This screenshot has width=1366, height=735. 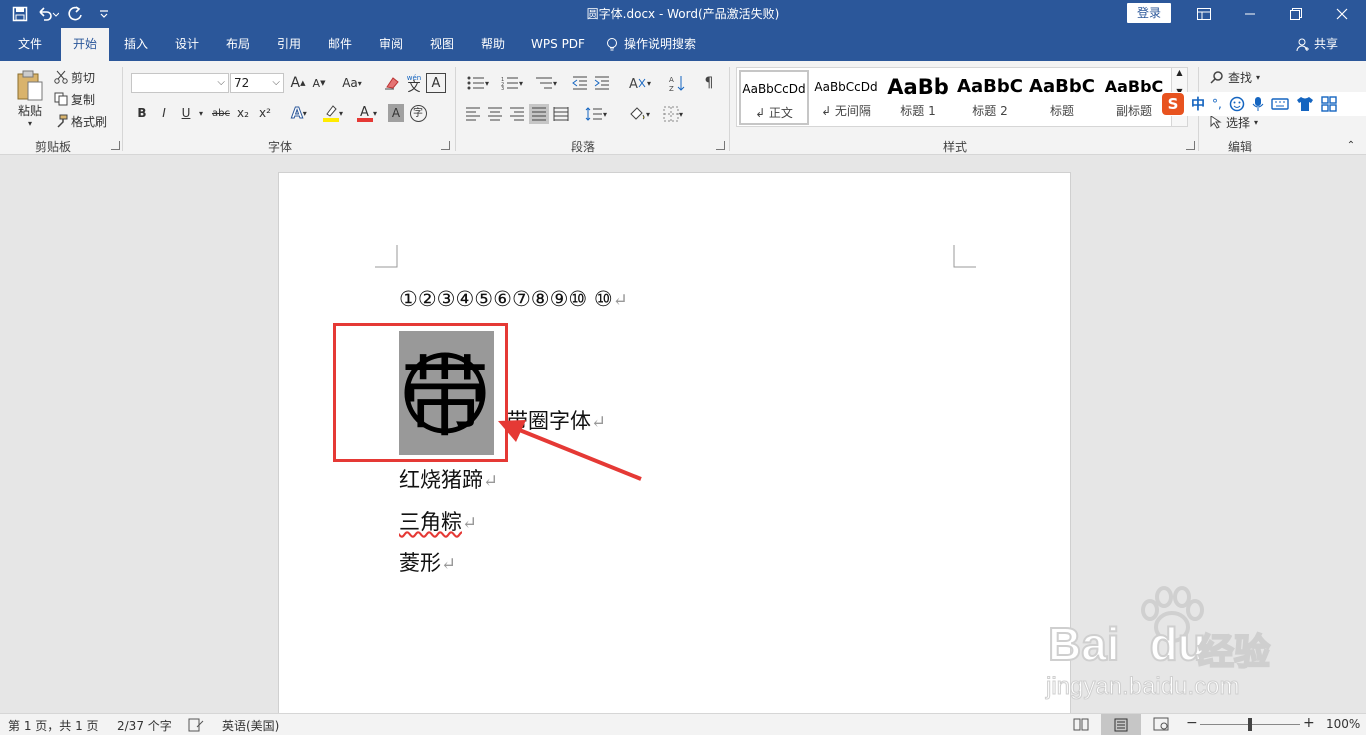 What do you see at coordinates (677, 83) in the screenshot?
I see `sort-icon: AZ` at bounding box center [677, 83].